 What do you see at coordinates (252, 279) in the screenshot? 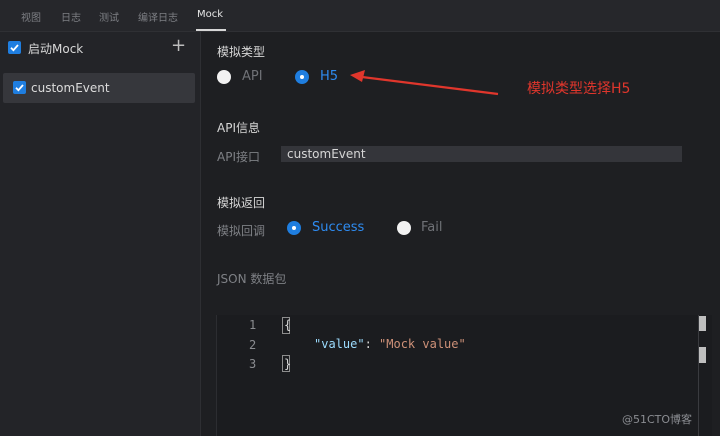
I see `json-packet-title: JSON 数据包` at bounding box center [252, 279].